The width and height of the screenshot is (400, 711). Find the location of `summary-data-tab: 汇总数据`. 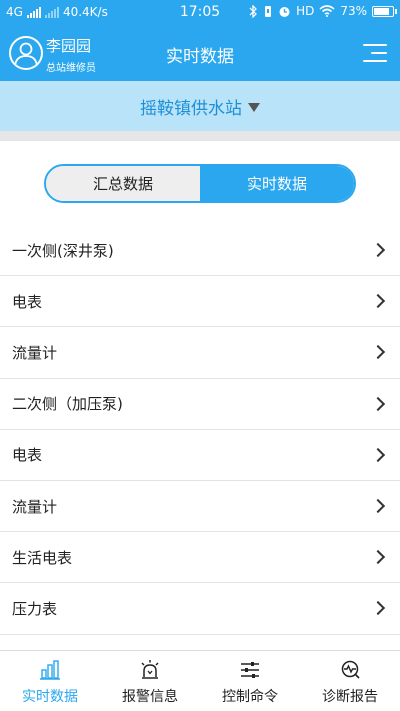

summary-data-tab: 汇总数据 is located at coordinates (123, 183).